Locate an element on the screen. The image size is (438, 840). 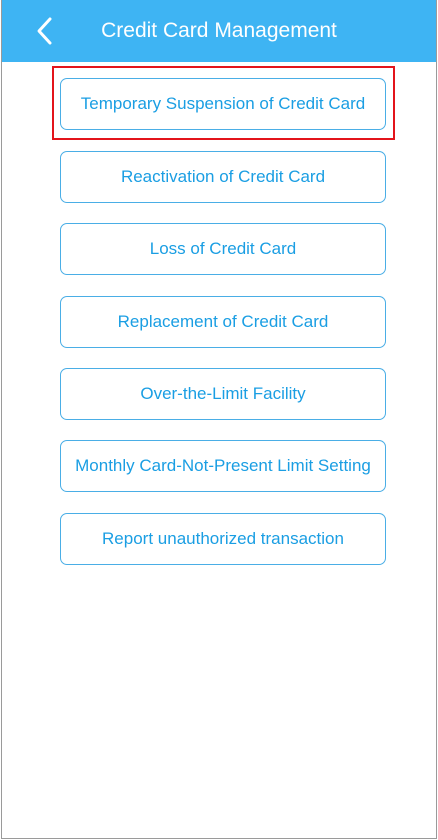
chevron-left-icon is located at coordinates (44, 31).